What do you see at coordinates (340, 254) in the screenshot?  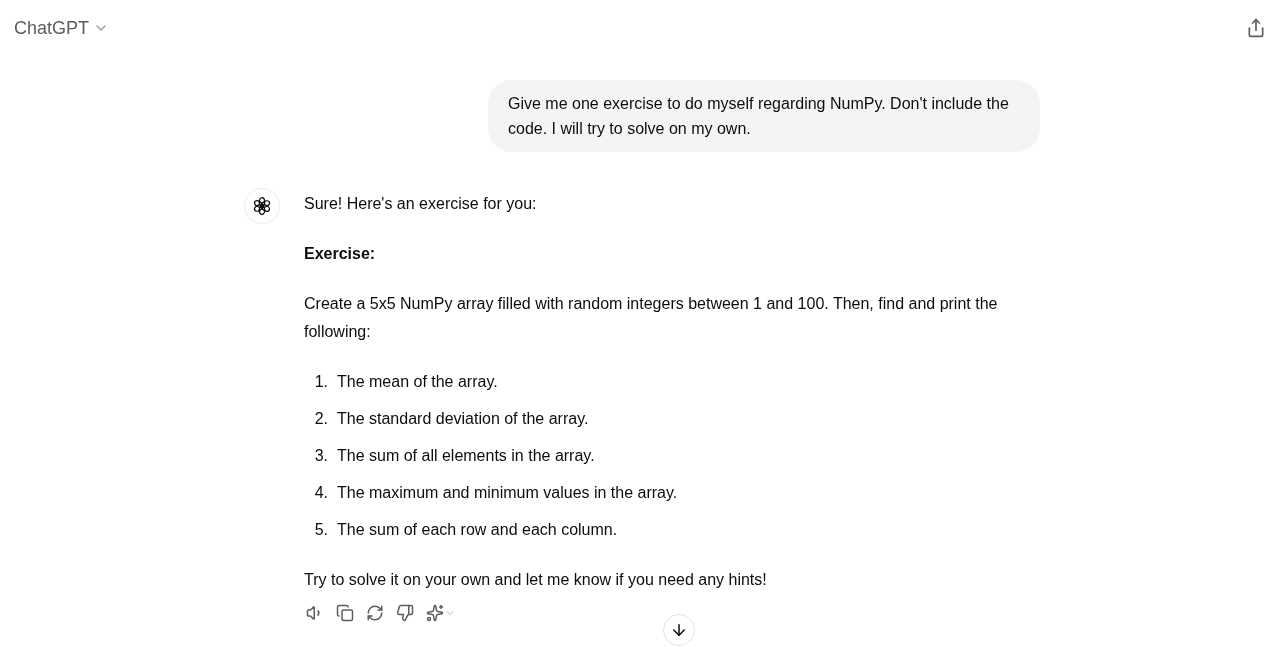 I see `message-heading: Exercise:` at bounding box center [340, 254].